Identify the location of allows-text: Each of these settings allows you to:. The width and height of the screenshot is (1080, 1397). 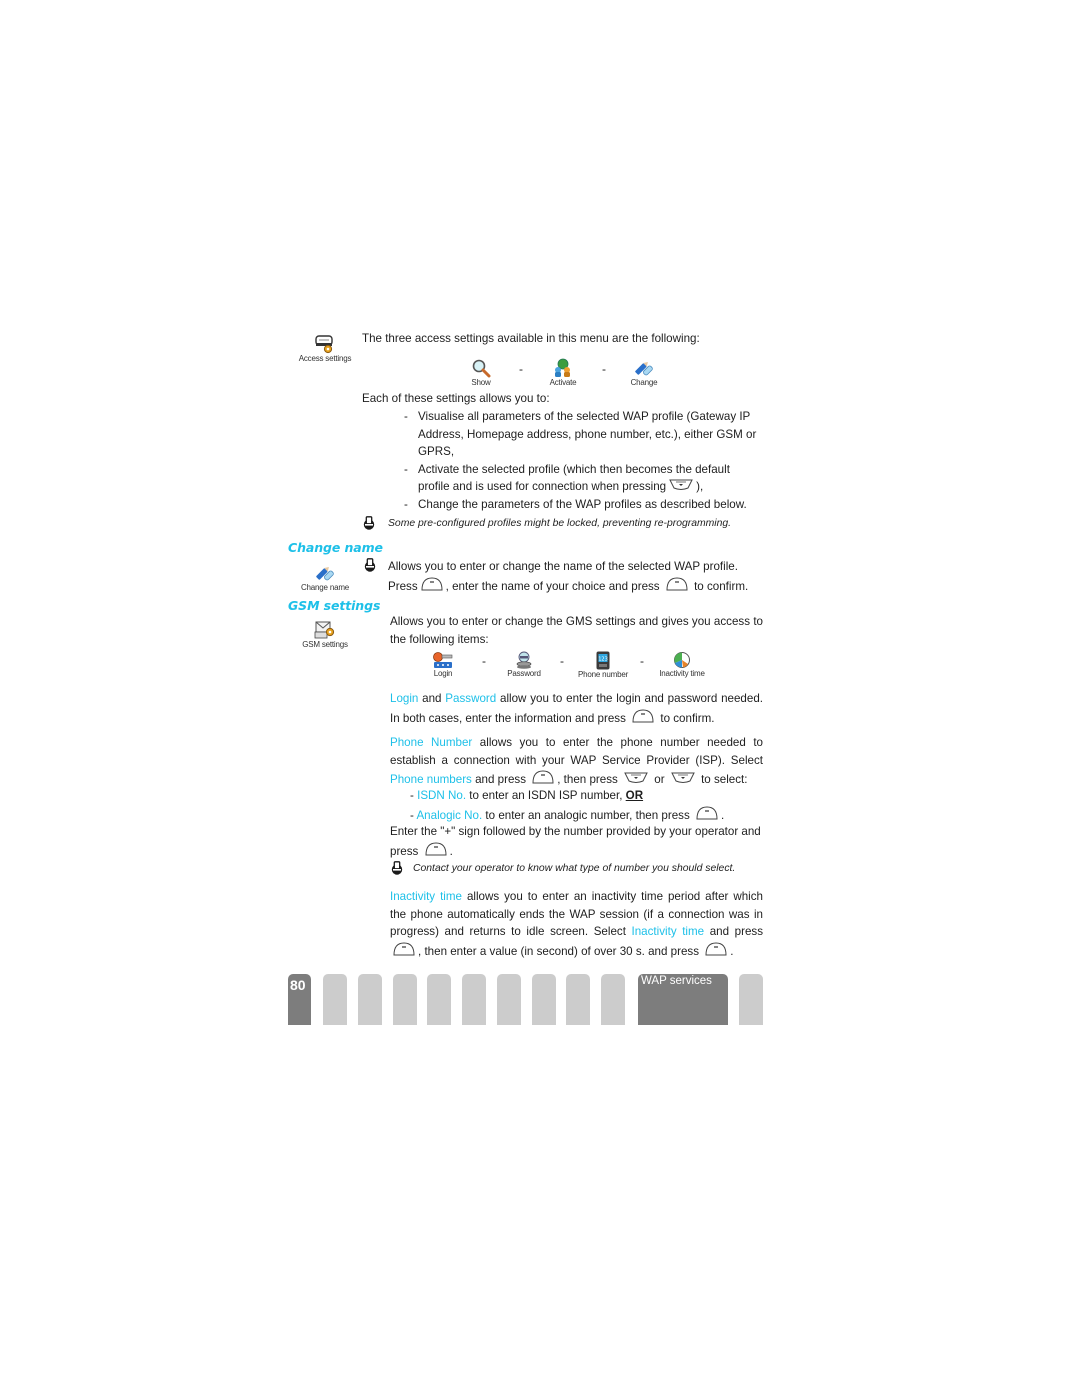
(456, 398).